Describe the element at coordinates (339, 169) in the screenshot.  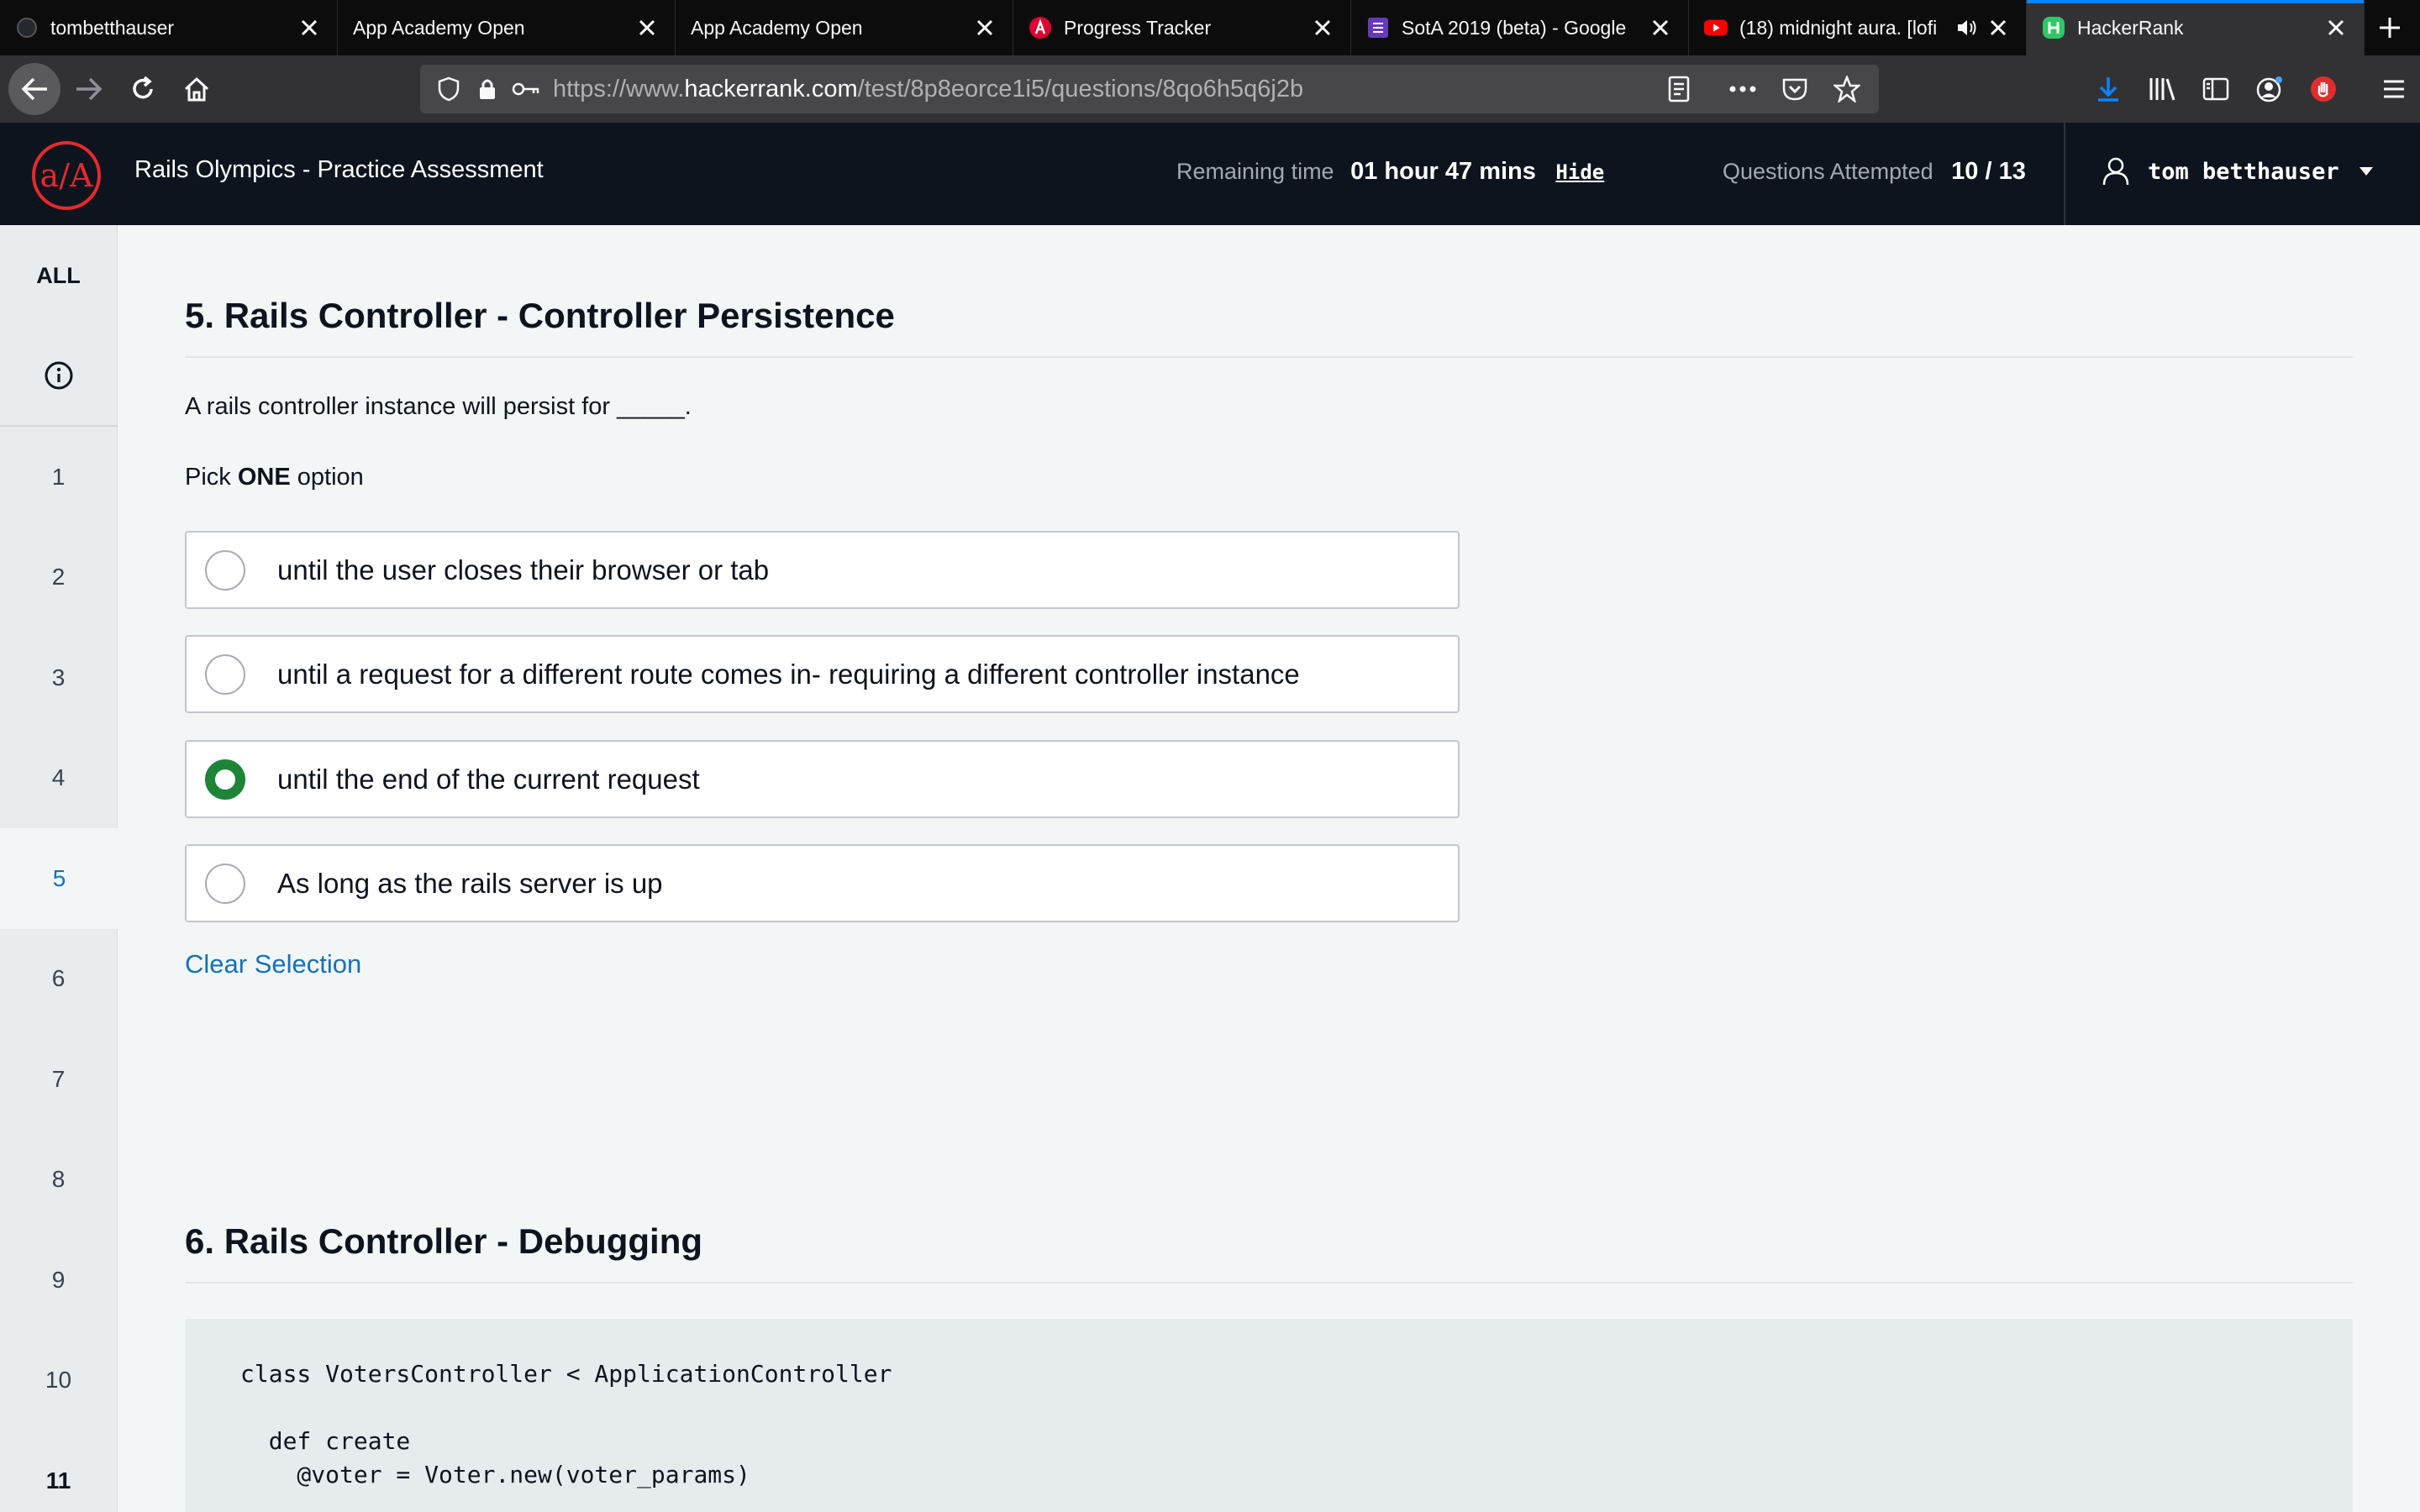
I see `test-name: Rails Olympics - Practice Assessment` at that location.